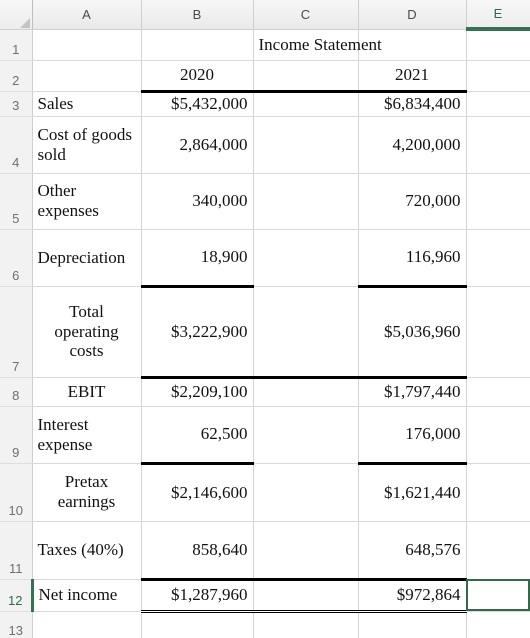 Image resolution: width=530 pixels, height=638 pixels. Describe the element at coordinates (16, 15) in the screenshot. I see `select-all-corner` at that location.